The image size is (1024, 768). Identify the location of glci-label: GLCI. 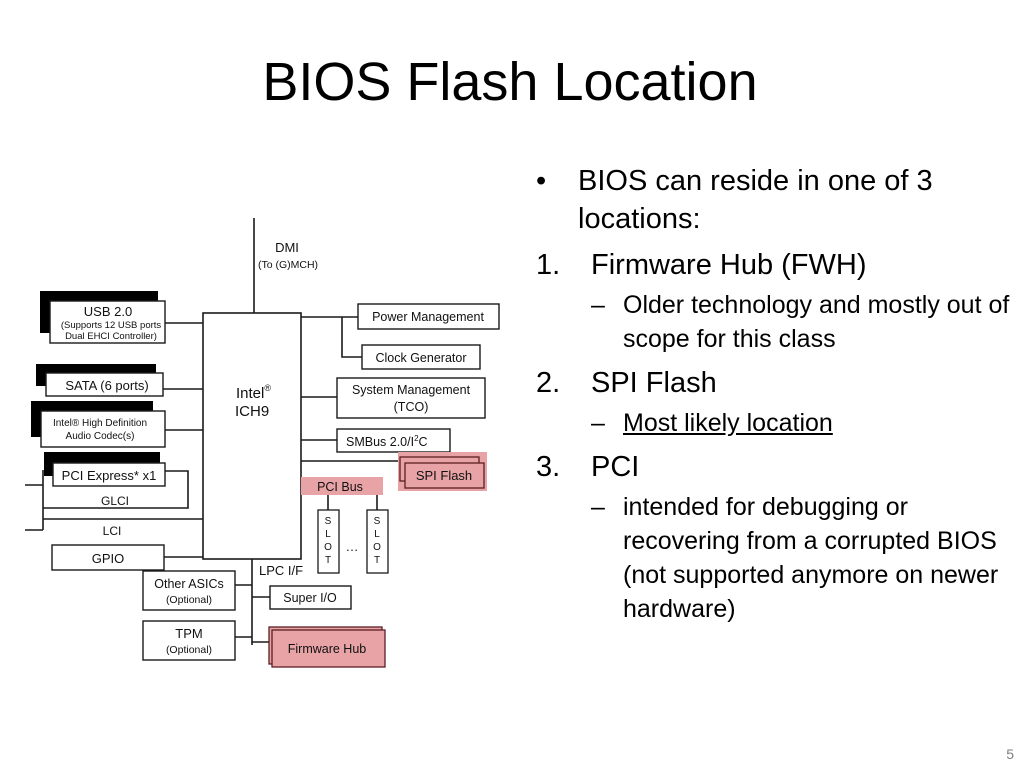
(115, 501).